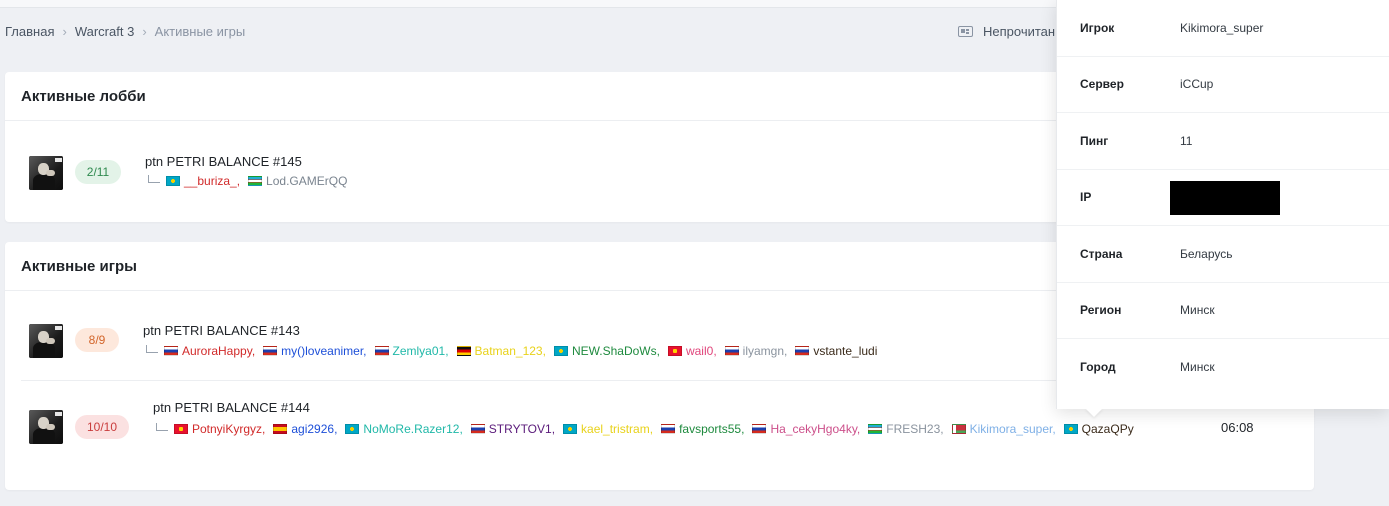 The height and width of the screenshot is (506, 1389). I want to click on es-flag-icon, so click(280, 429).